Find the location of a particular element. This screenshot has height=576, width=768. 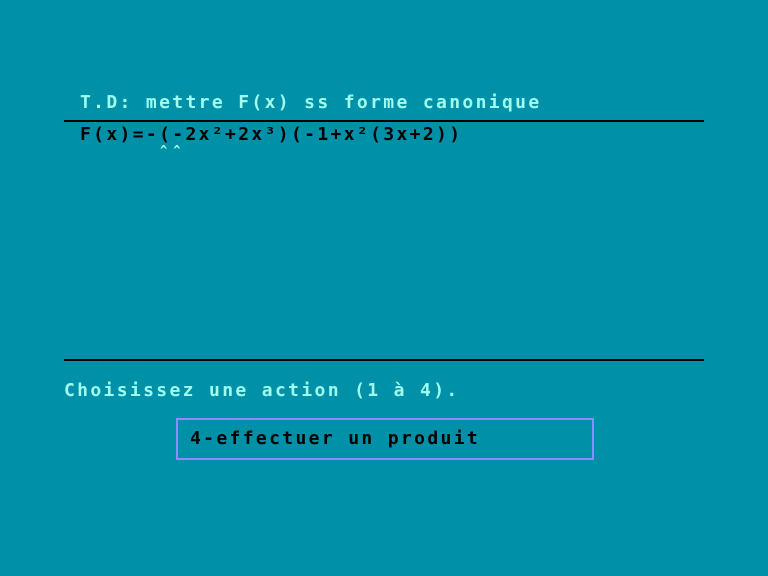

selected-action-option: 4-effectuer un produit is located at coordinates (335, 439).